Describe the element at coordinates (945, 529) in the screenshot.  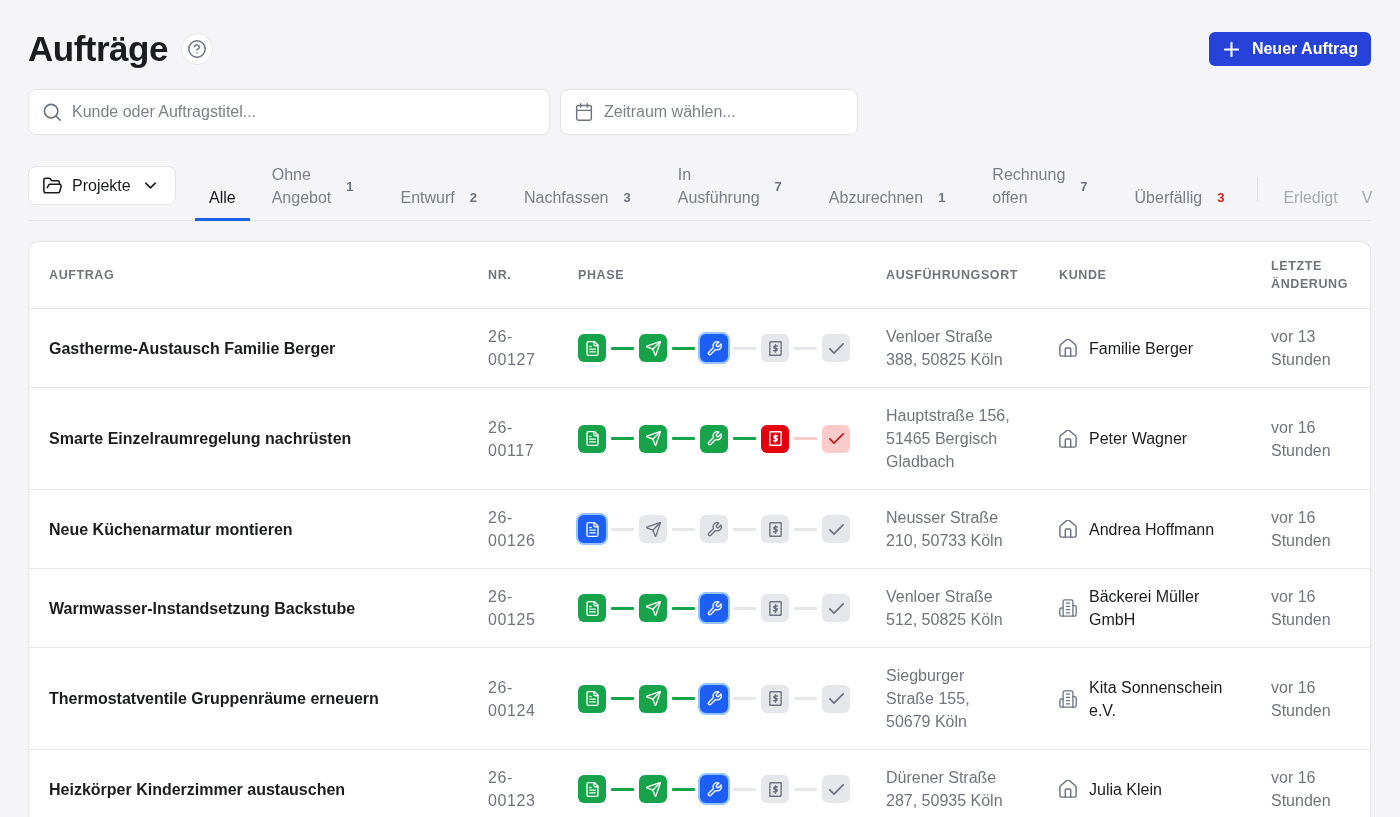
I see `address-text: Neusser Straße 210, 50733 Köln` at that location.